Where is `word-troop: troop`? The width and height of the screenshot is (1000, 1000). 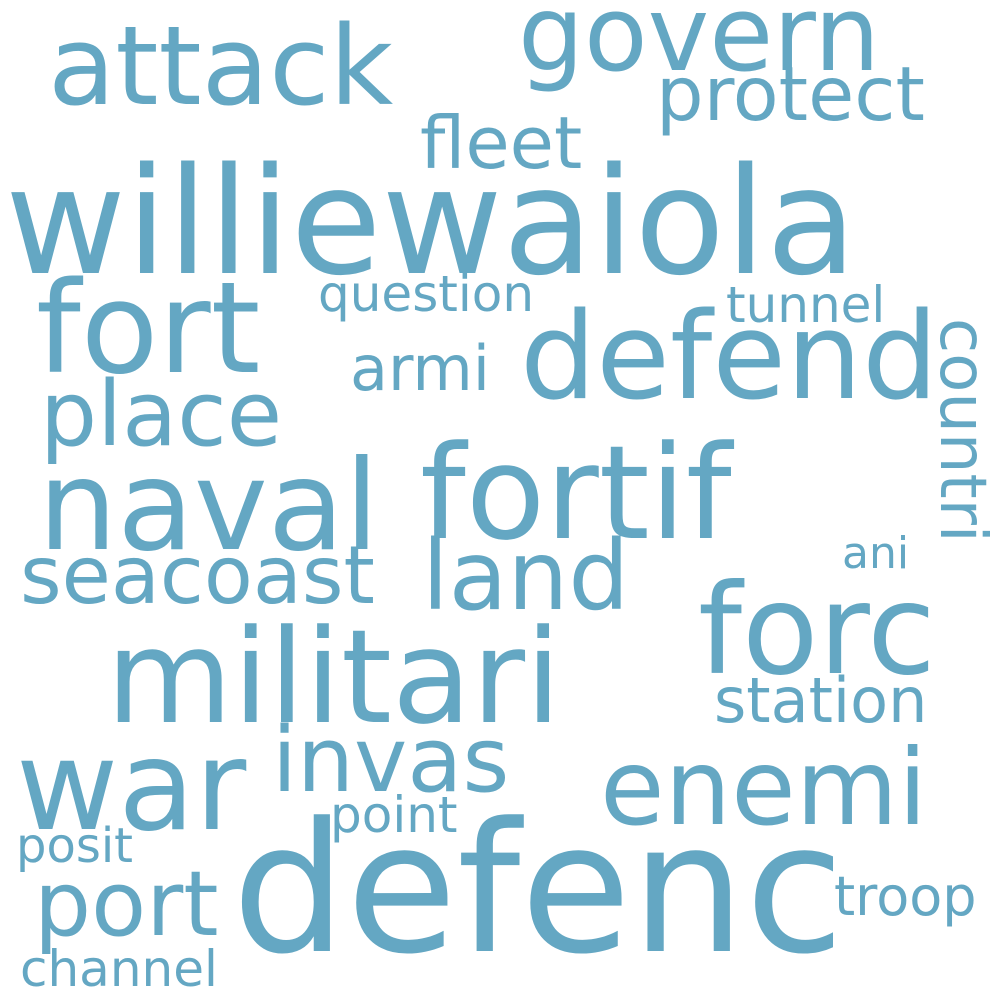
word-troop: troop is located at coordinates (905, 896).